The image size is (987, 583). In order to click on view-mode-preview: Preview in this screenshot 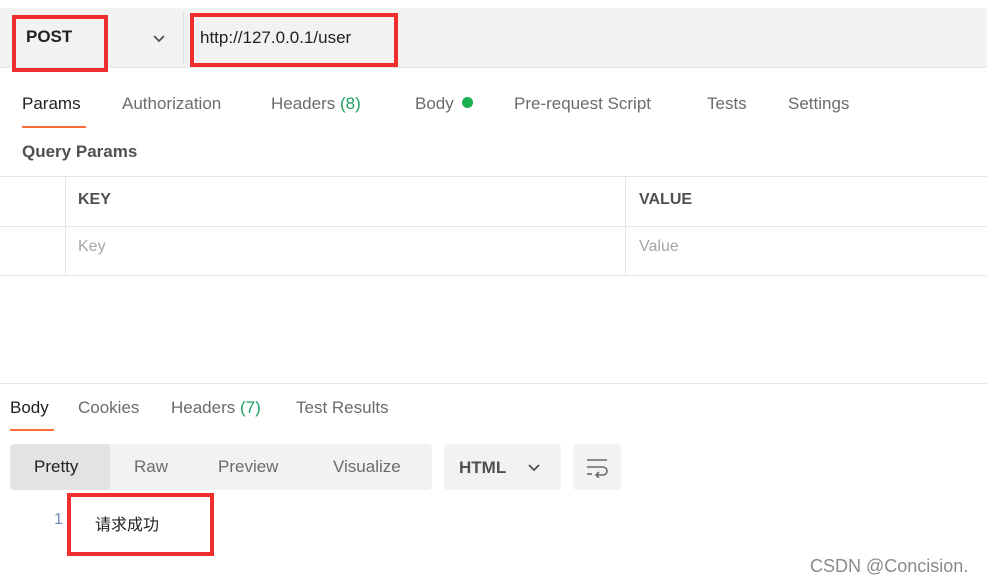, I will do `click(248, 467)`.